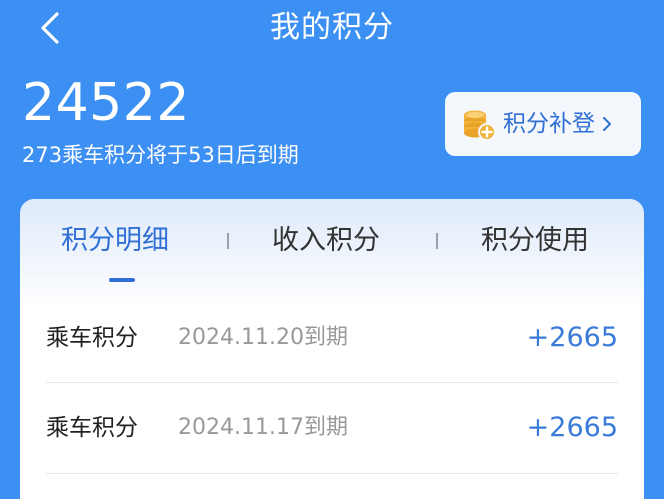 Image resolution: width=664 pixels, height=499 pixels. Describe the element at coordinates (263, 337) in the screenshot. I see `record-expire-date: 2024.11.20到期` at that location.